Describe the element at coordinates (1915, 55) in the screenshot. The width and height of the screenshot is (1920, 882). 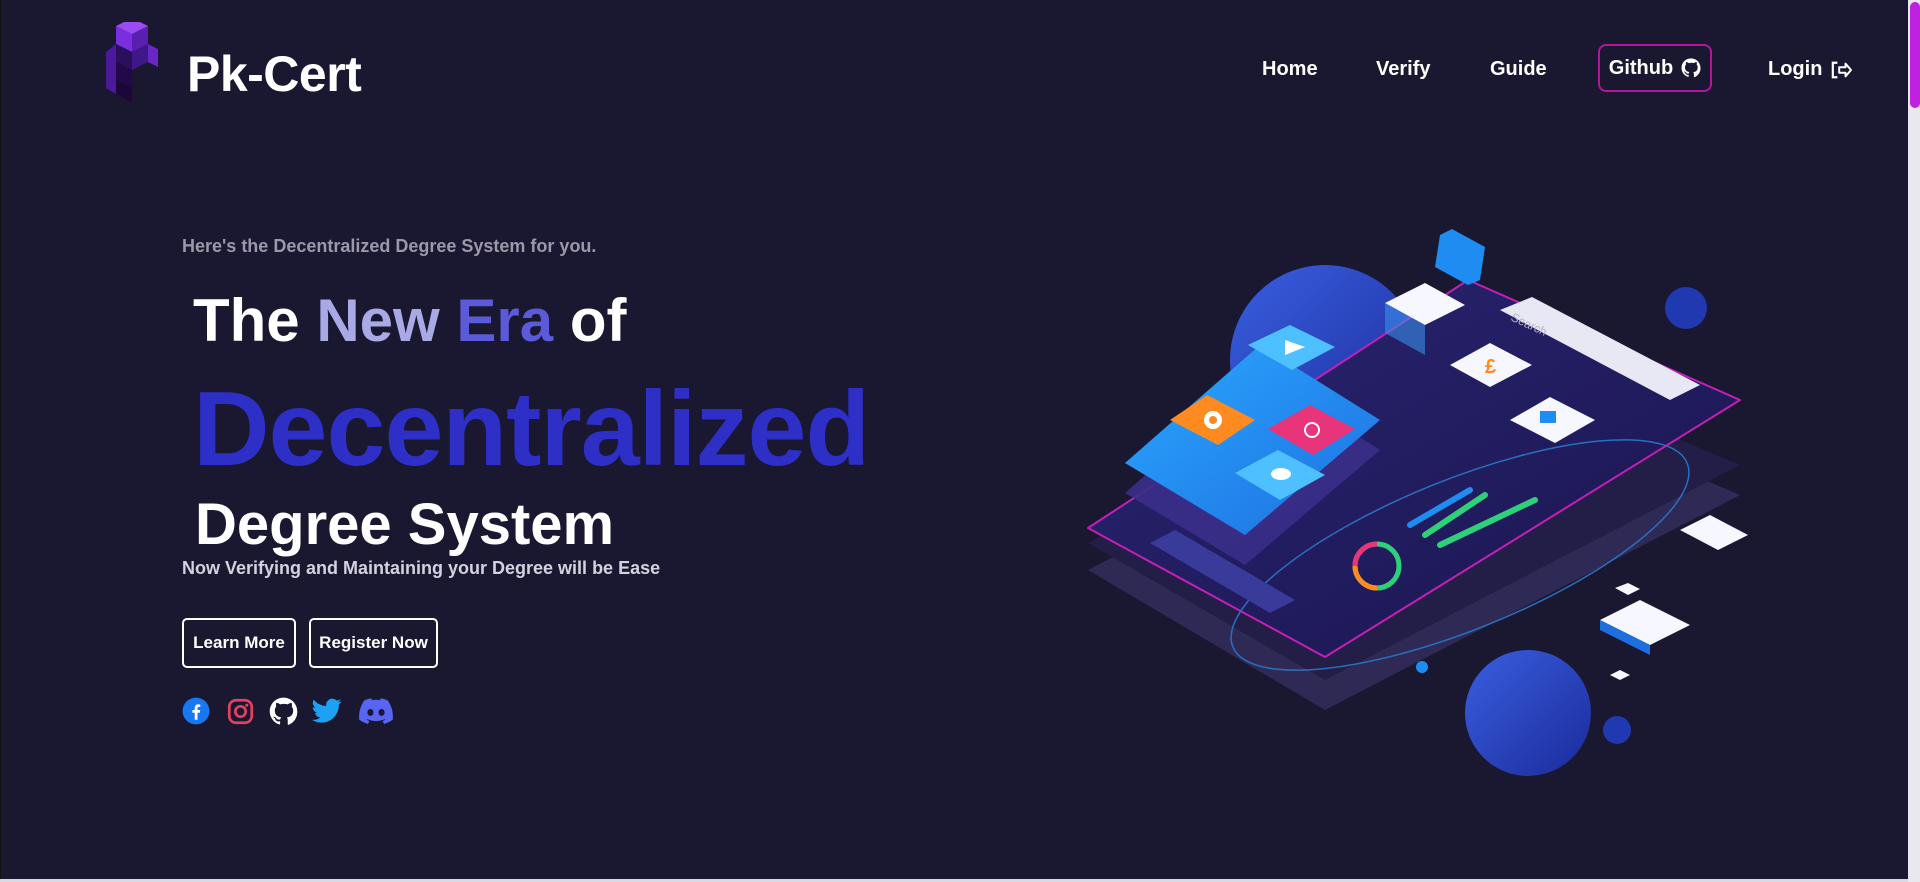
I see `scrollbar-thumb` at that location.